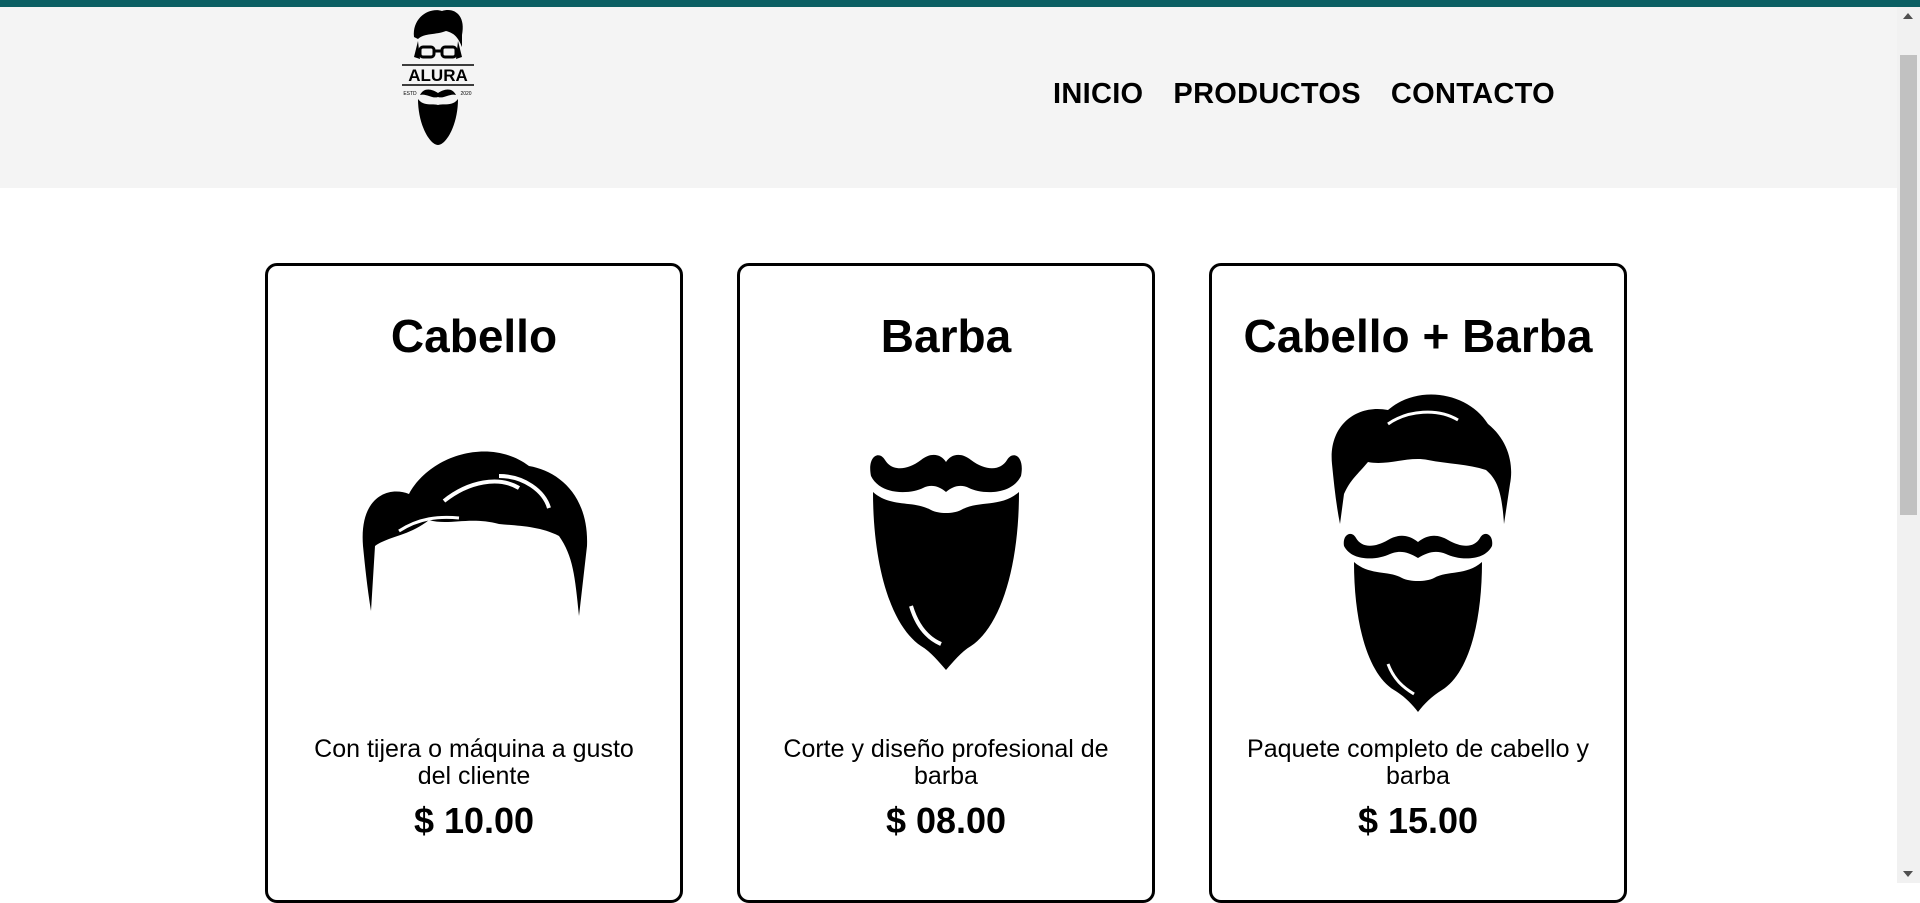  I want to click on beard-icon, so click(946, 562).